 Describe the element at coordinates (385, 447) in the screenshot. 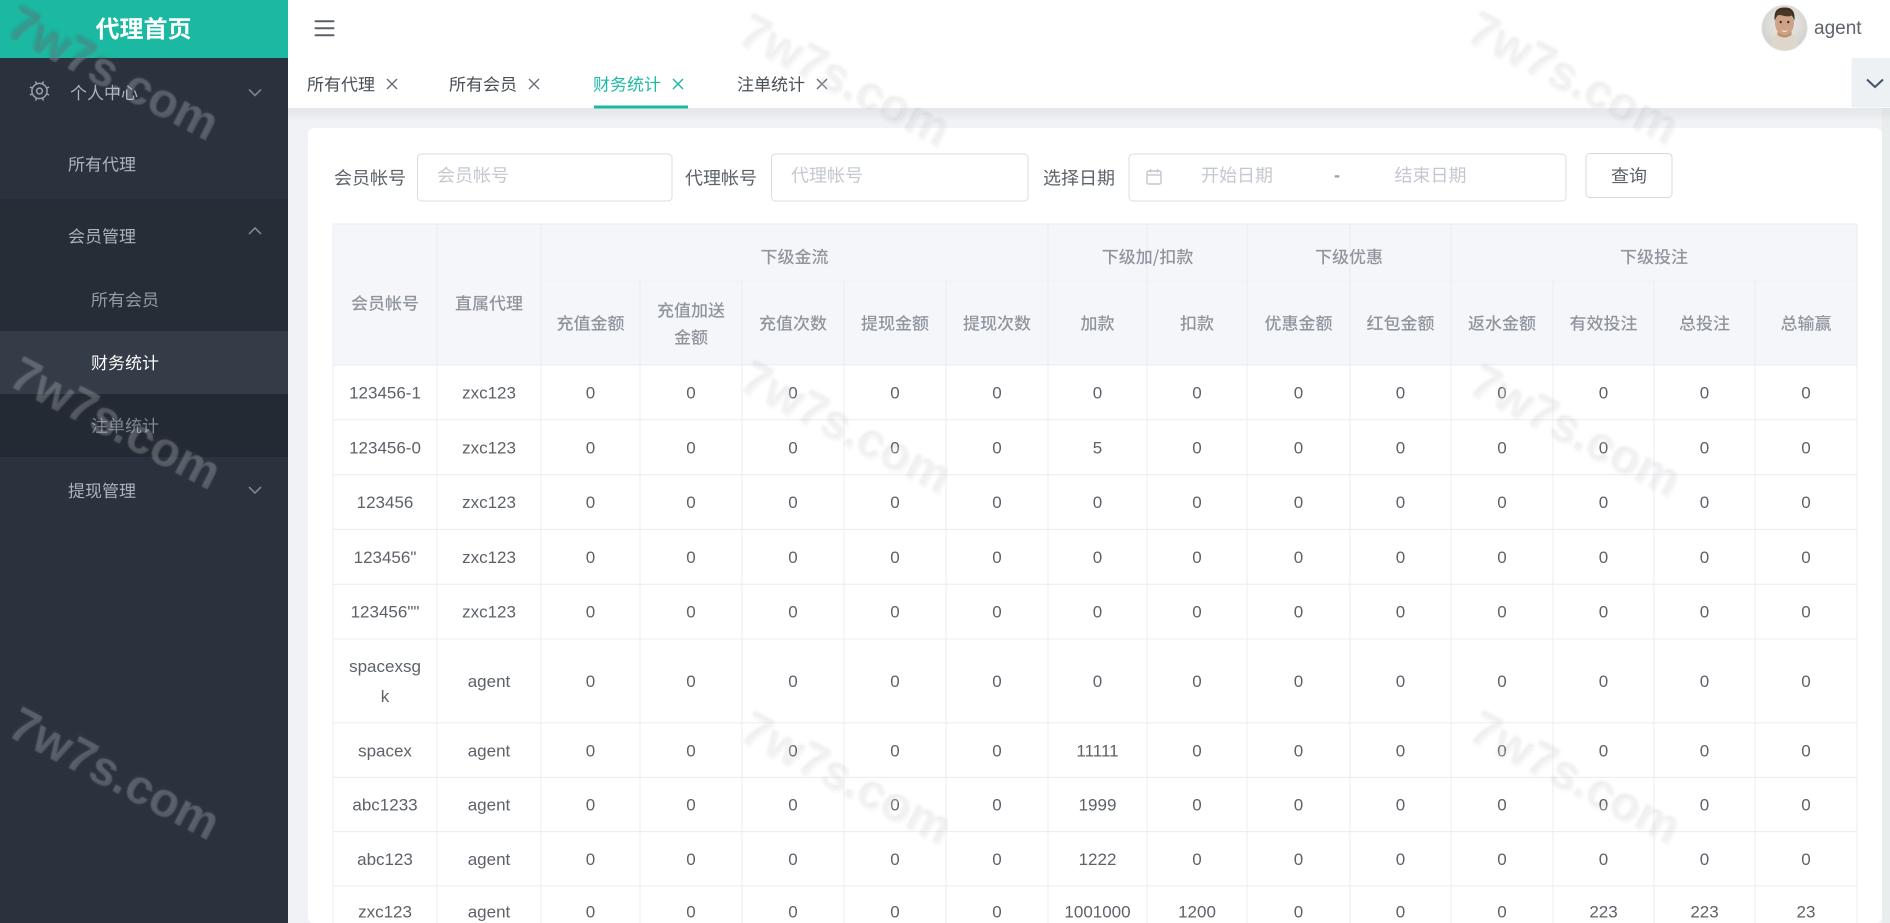

I see `svg-text: 123456-0` at that location.